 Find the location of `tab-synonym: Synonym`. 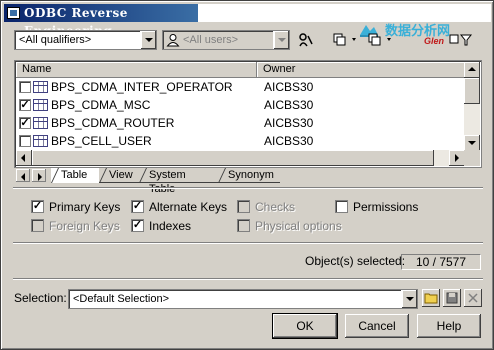

tab-synonym: Synonym is located at coordinates (249, 175).